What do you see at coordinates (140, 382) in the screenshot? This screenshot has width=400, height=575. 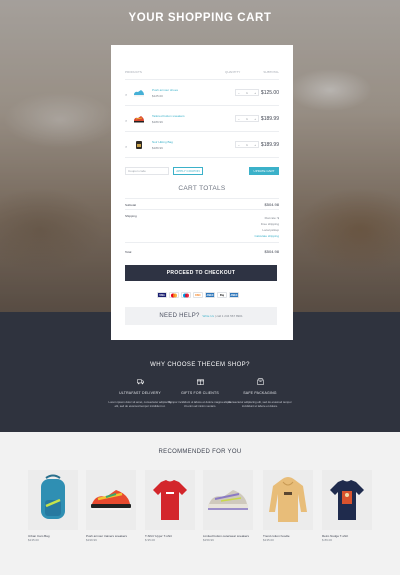 I see `truck-icon` at bounding box center [140, 382].